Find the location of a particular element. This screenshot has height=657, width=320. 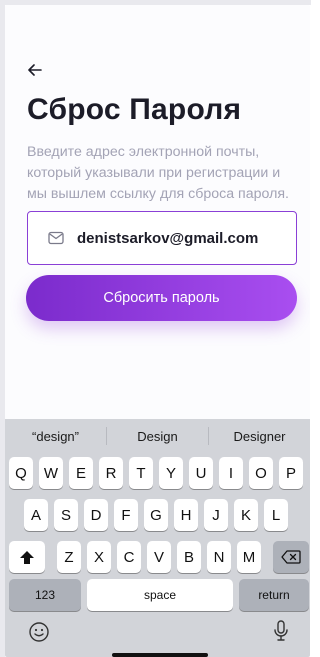

key-o: O is located at coordinates (261, 473).